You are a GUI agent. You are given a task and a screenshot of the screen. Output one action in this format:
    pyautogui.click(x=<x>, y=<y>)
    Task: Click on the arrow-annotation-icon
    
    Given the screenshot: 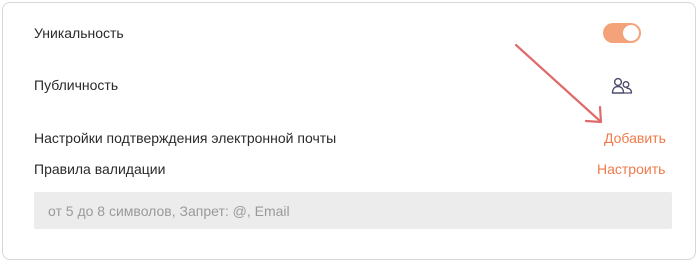 What is the action you would take?
    pyautogui.click(x=558, y=83)
    